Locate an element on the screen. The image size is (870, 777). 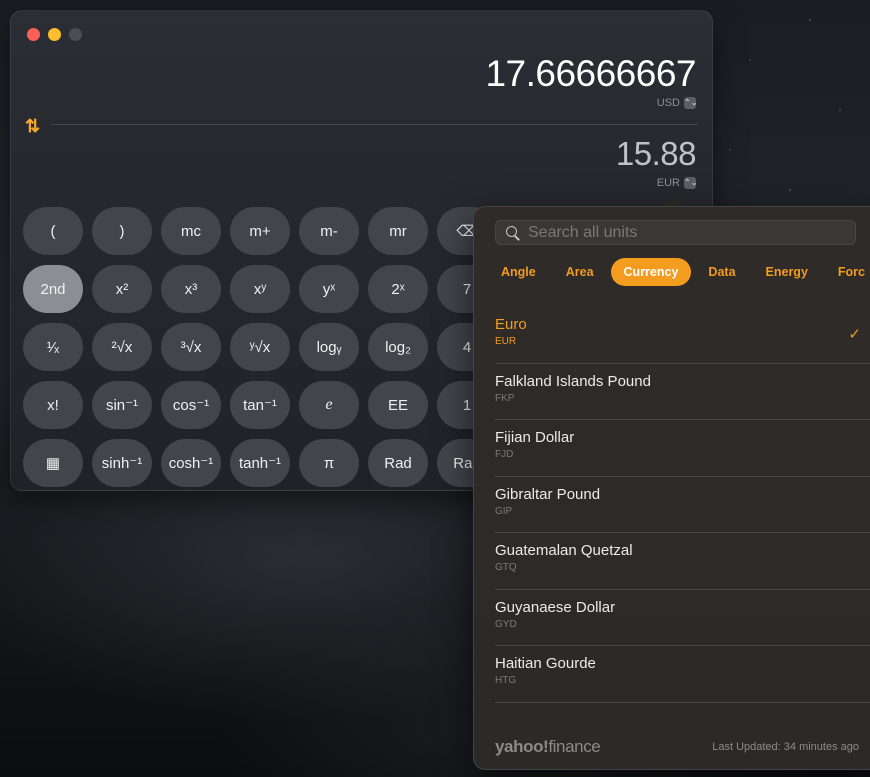
checkmark-icon: ✓ is located at coordinates (854, 334).